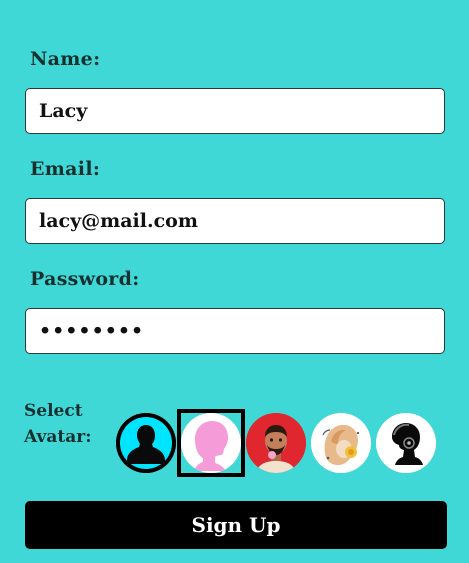  Describe the element at coordinates (58, 424) in the screenshot. I see `avatar-label: Select Avatar:` at that location.